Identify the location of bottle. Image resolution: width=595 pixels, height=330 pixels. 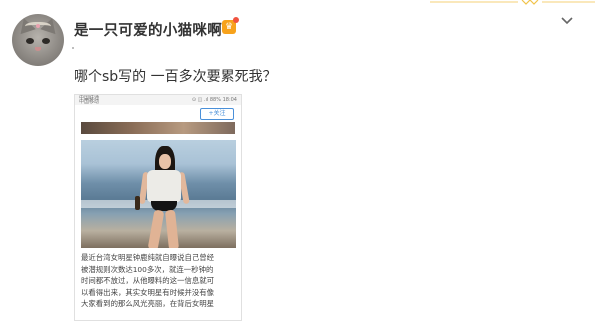
(137, 203).